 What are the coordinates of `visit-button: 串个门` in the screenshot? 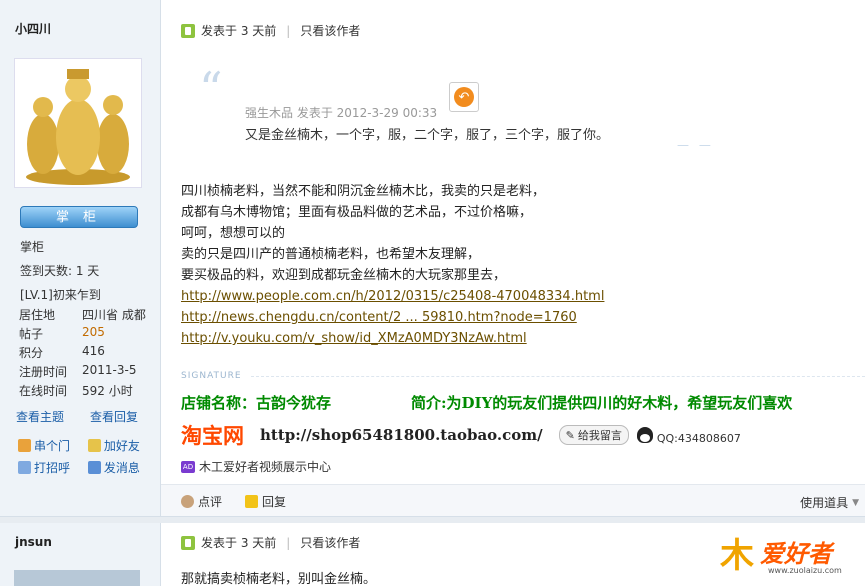 It's located at (51, 445).